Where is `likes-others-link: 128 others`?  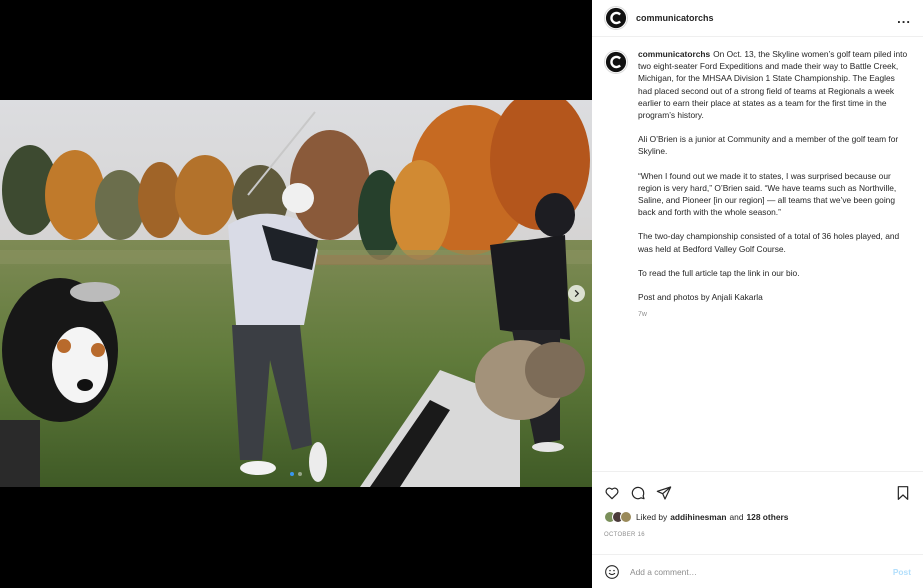
likes-others-link: 128 others is located at coordinates (768, 517).